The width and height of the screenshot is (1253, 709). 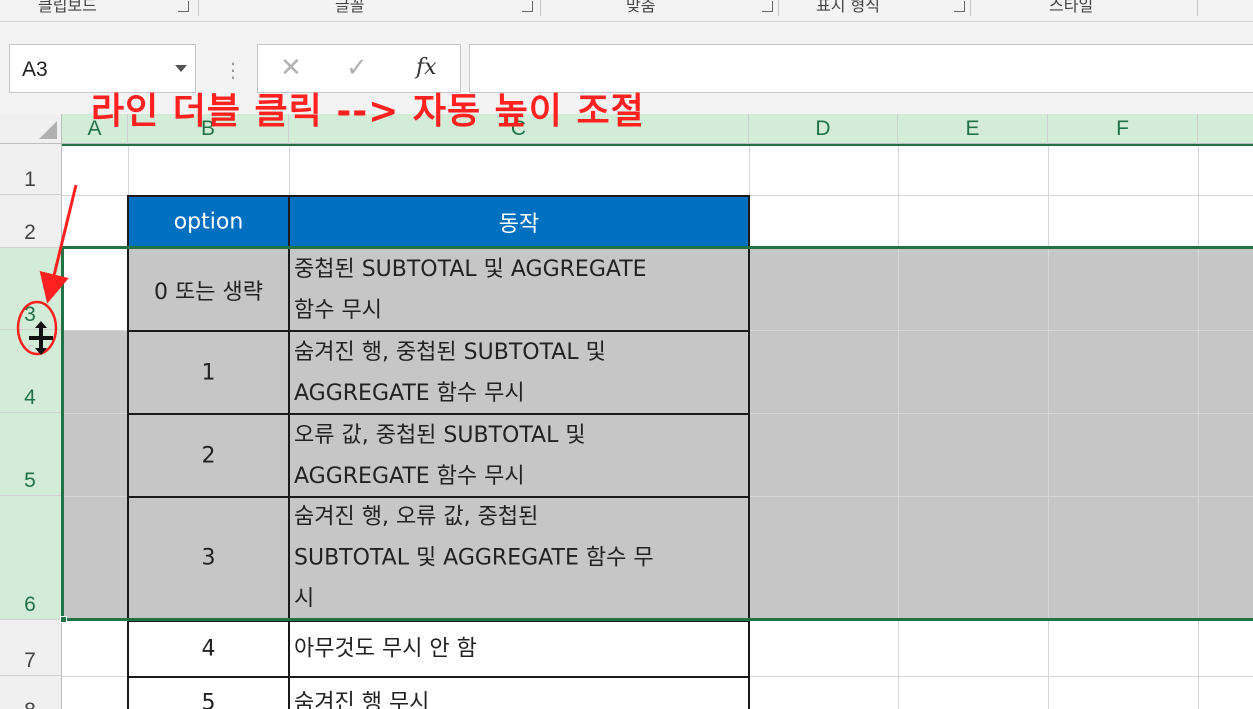 I want to click on option-value: 1, so click(x=208, y=372).